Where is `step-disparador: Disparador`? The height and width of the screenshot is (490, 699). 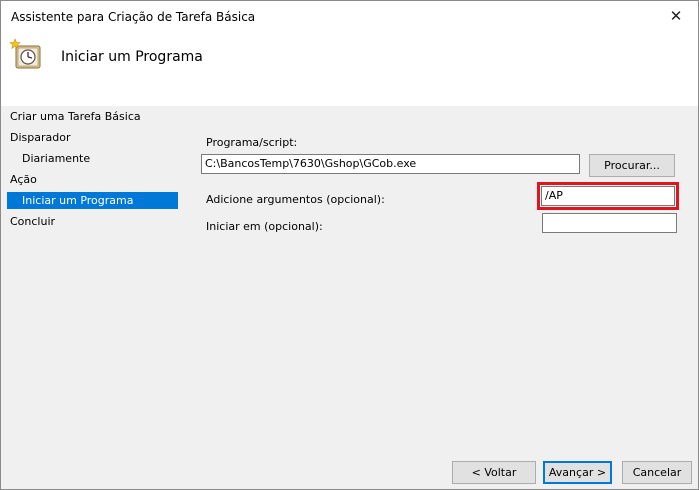 step-disparador: Disparador is located at coordinates (92, 137).